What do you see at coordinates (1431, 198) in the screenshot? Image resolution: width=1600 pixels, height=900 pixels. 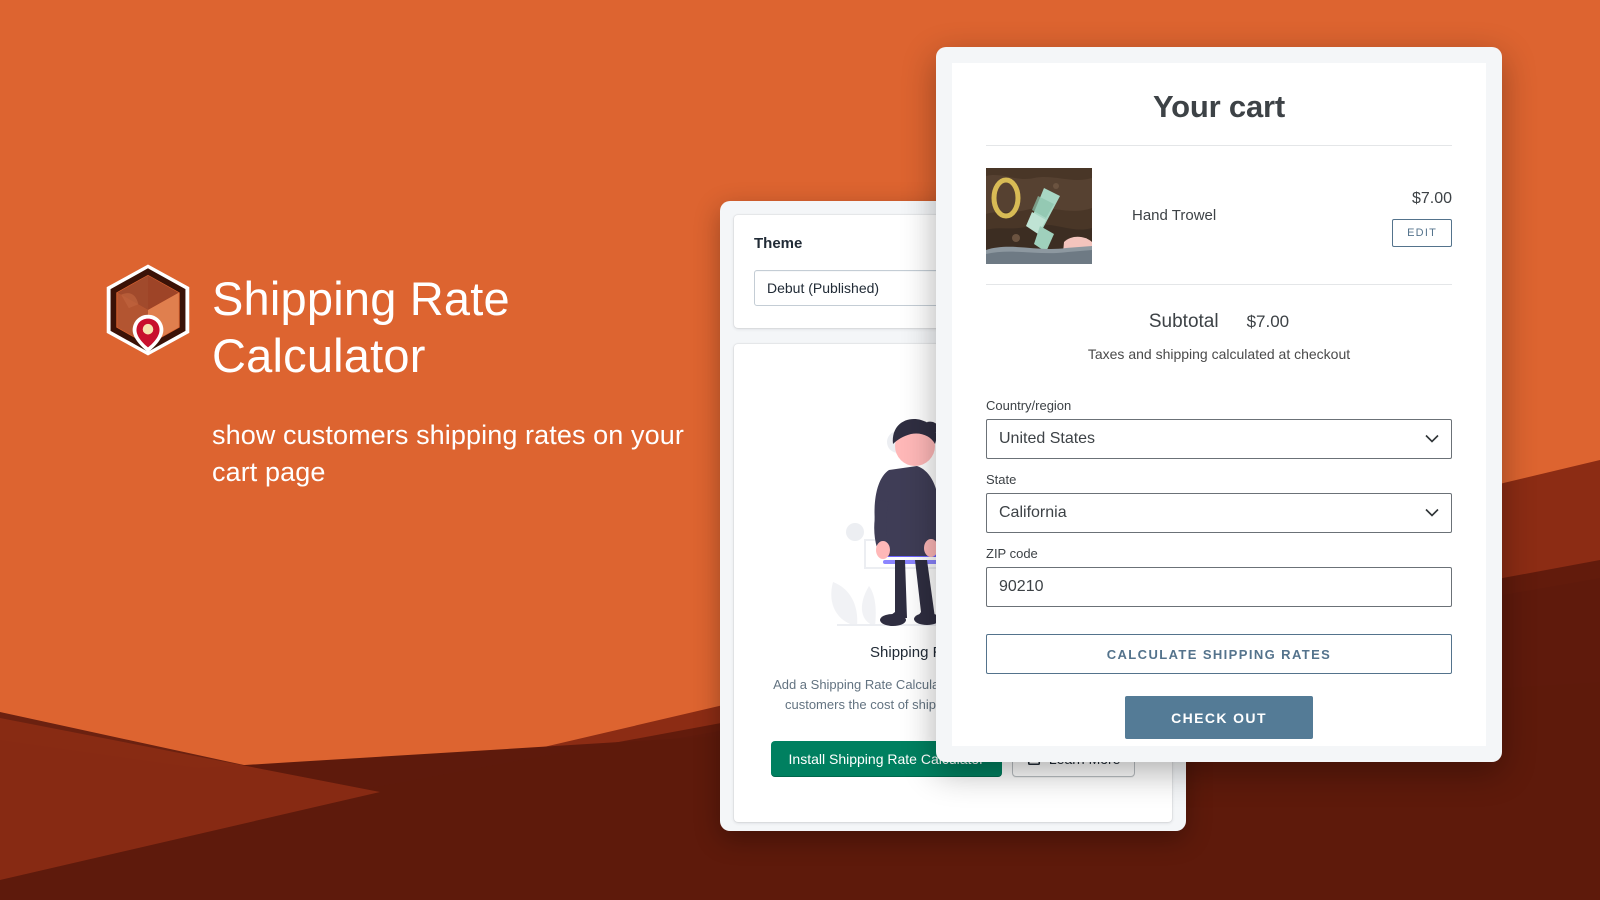 I see `product-price: $7.00` at bounding box center [1431, 198].